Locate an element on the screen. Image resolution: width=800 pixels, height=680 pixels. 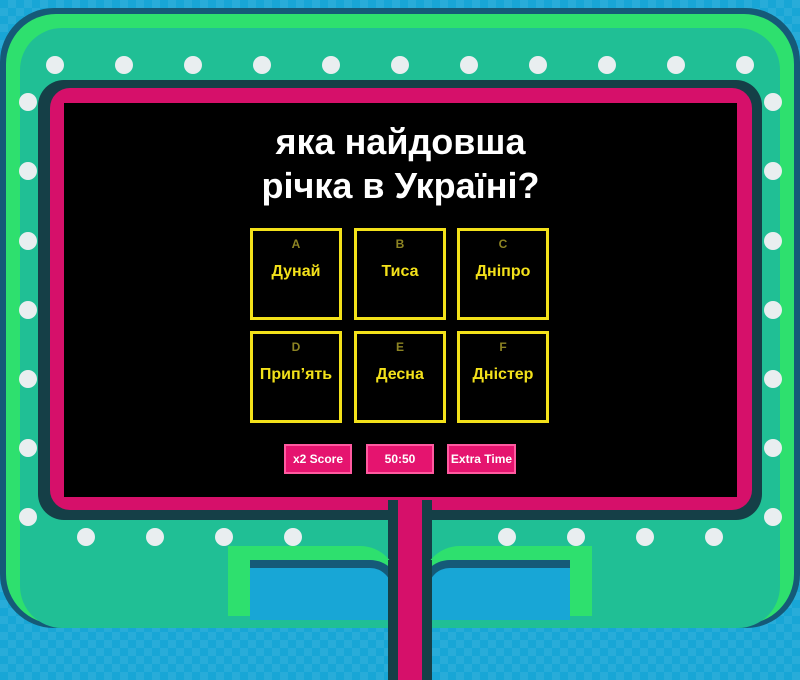
answer-label: Десна is located at coordinates (400, 374).